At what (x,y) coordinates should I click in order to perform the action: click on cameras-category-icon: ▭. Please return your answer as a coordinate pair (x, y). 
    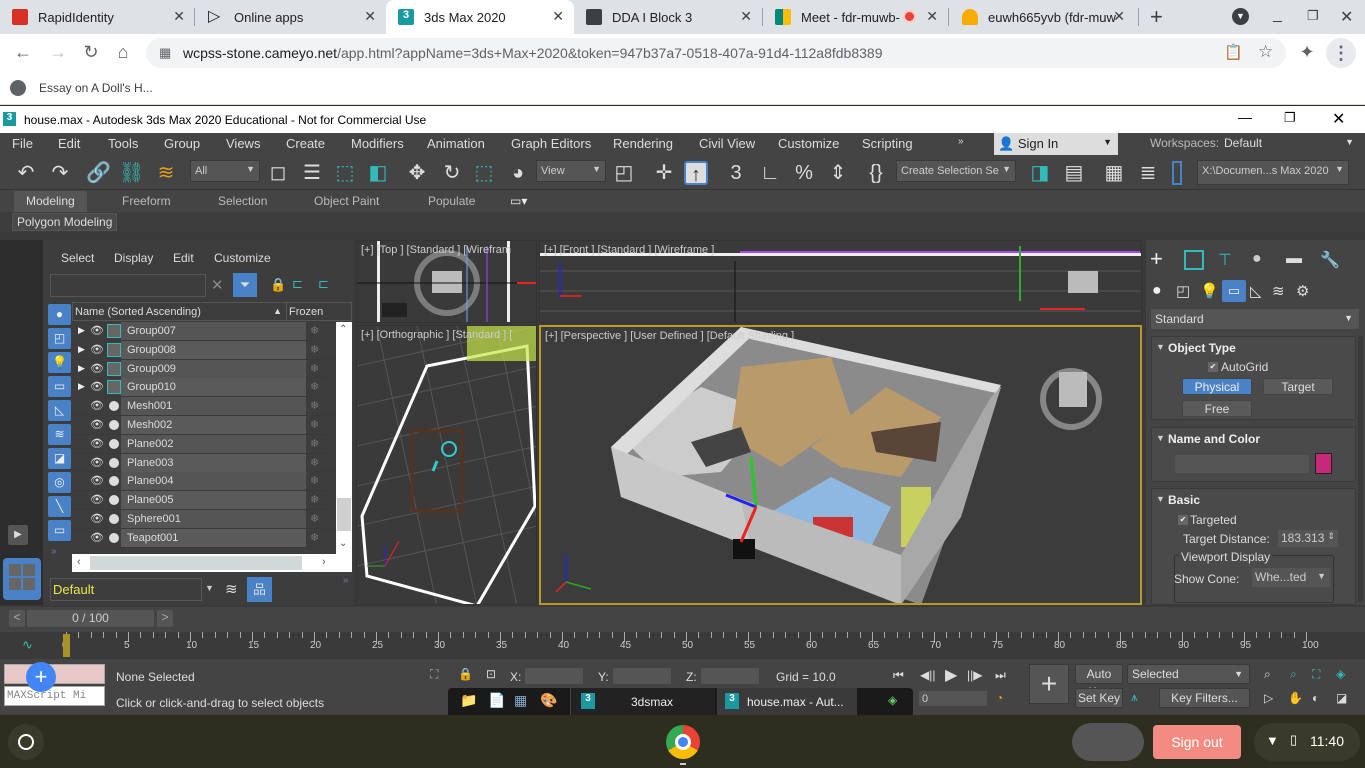
    Looking at the image, I should click on (1234, 291).